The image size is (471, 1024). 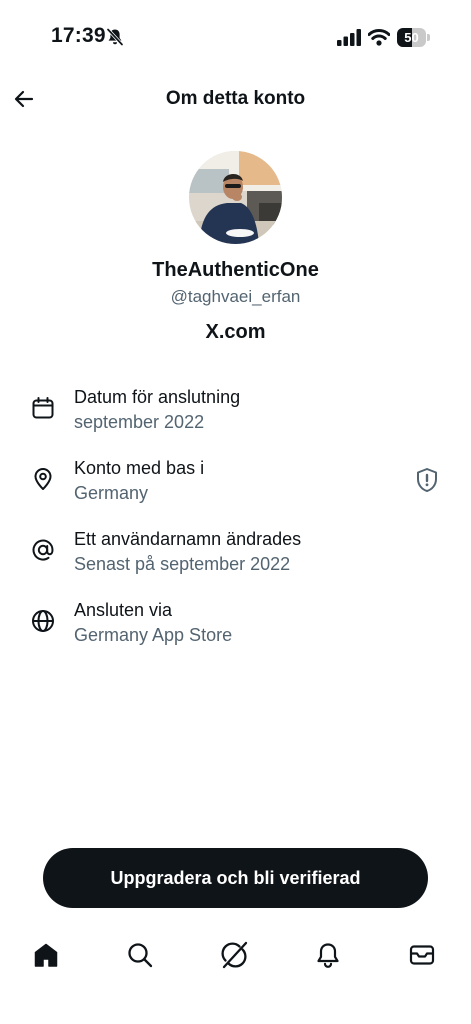 I want to click on info-row-join-date: Datum för anslutning september 2022, so click(x=235, y=417).